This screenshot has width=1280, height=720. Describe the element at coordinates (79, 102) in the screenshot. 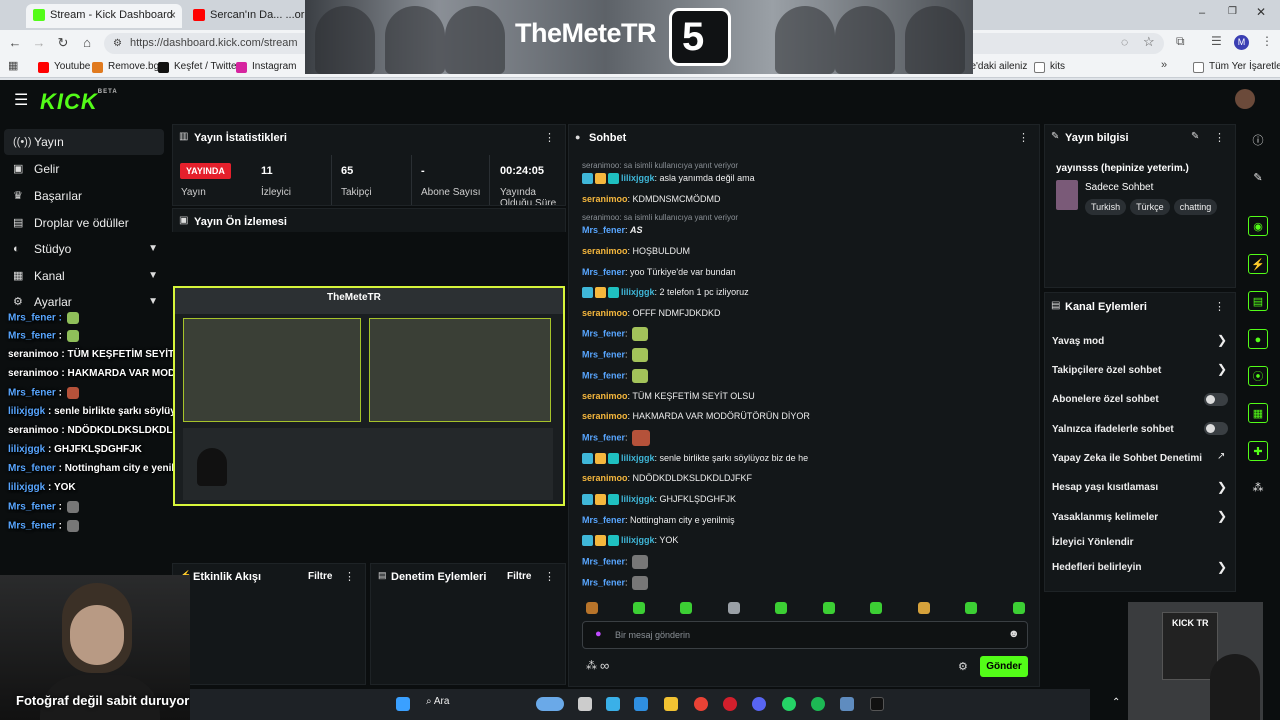

I see `kick-logo: KICKBETA` at that location.